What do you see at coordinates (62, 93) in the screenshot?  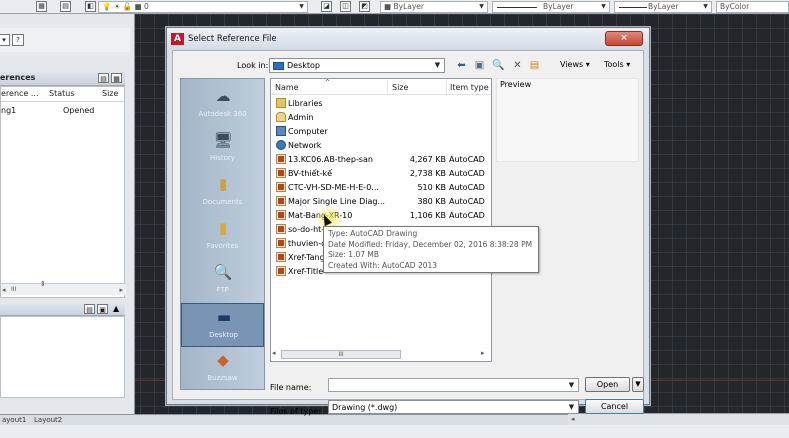 I see `column-status: Status` at bounding box center [62, 93].